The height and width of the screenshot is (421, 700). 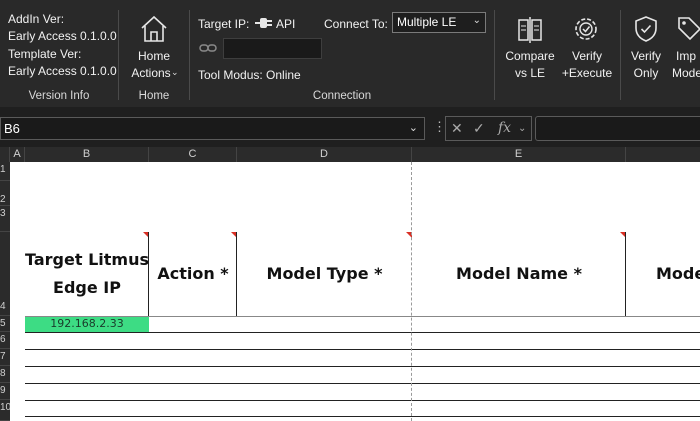 What do you see at coordinates (286, 24) in the screenshot?
I see `api-label: API` at bounding box center [286, 24].